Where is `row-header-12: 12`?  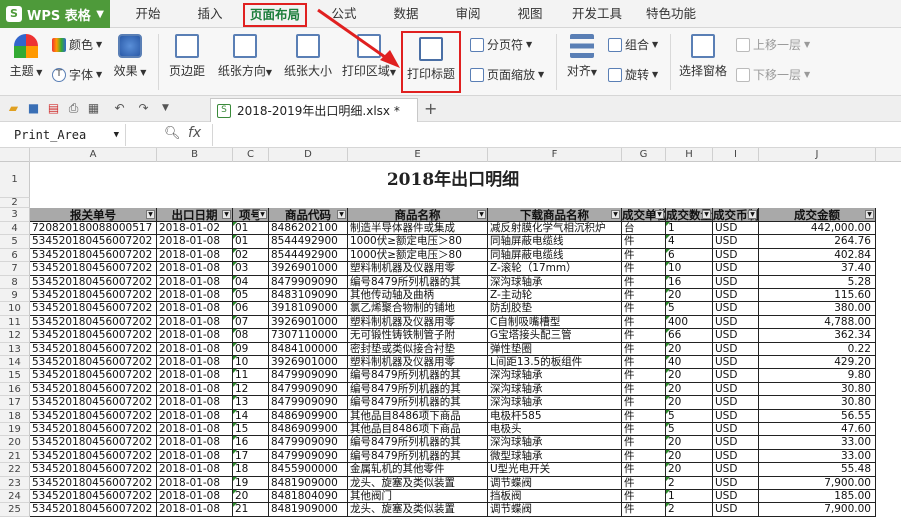
row-header-12: 12 is located at coordinates (15, 336).